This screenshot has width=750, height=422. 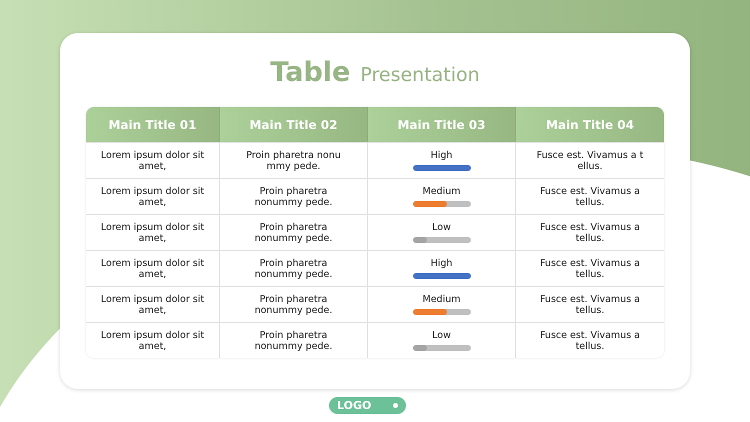 I want to click on logo-text: LOGO, so click(x=354, y=405).